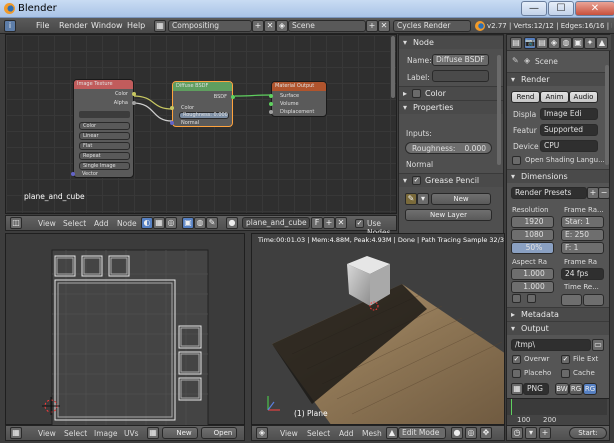  What do you see at coordinates (16, 223) in the screenshot?
I see `editor-type-icon: ◫` at bounding box center [16, 223].